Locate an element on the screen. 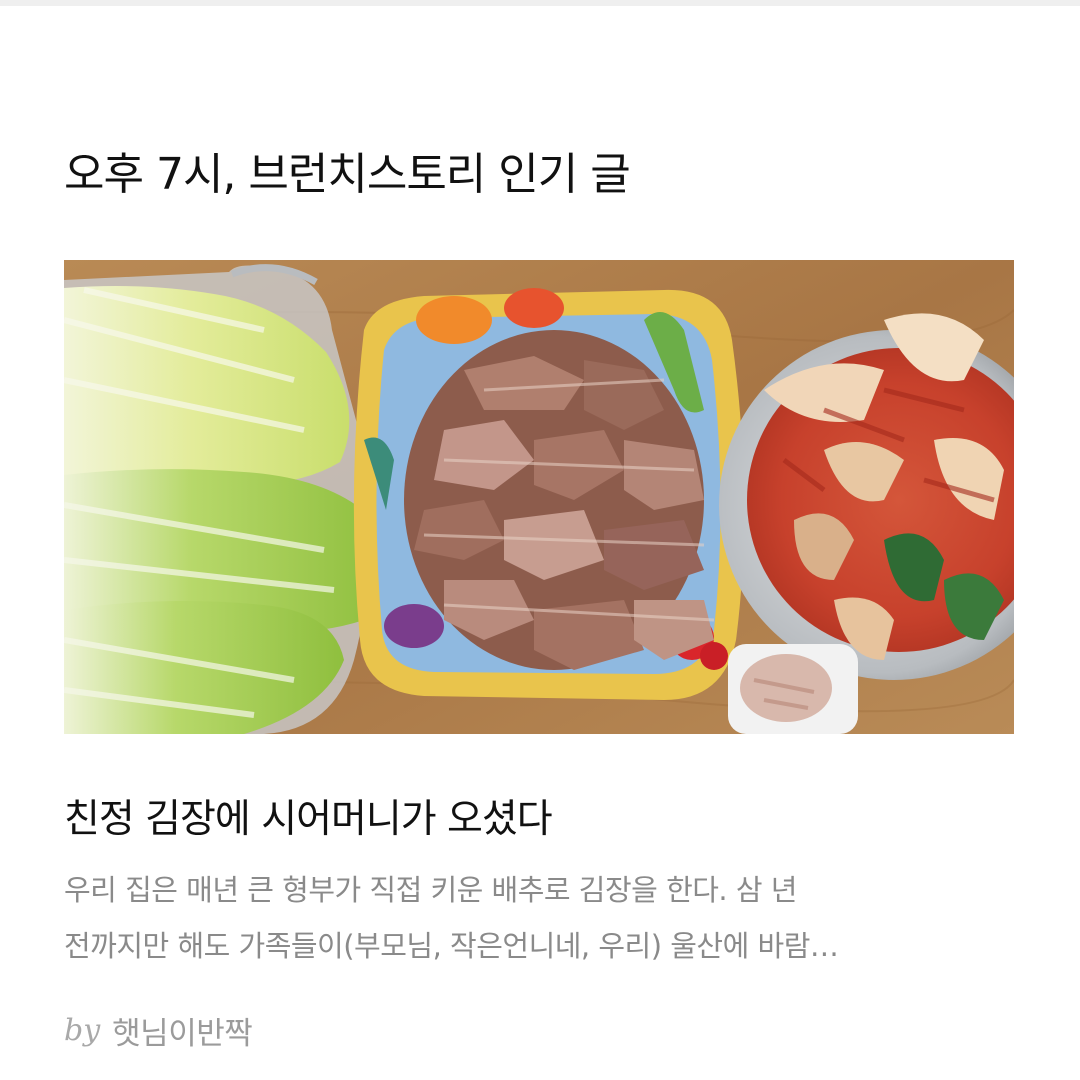  article-title: 친정 김장에 시어머니가 오셨다 is located at coordinates (308, 820).